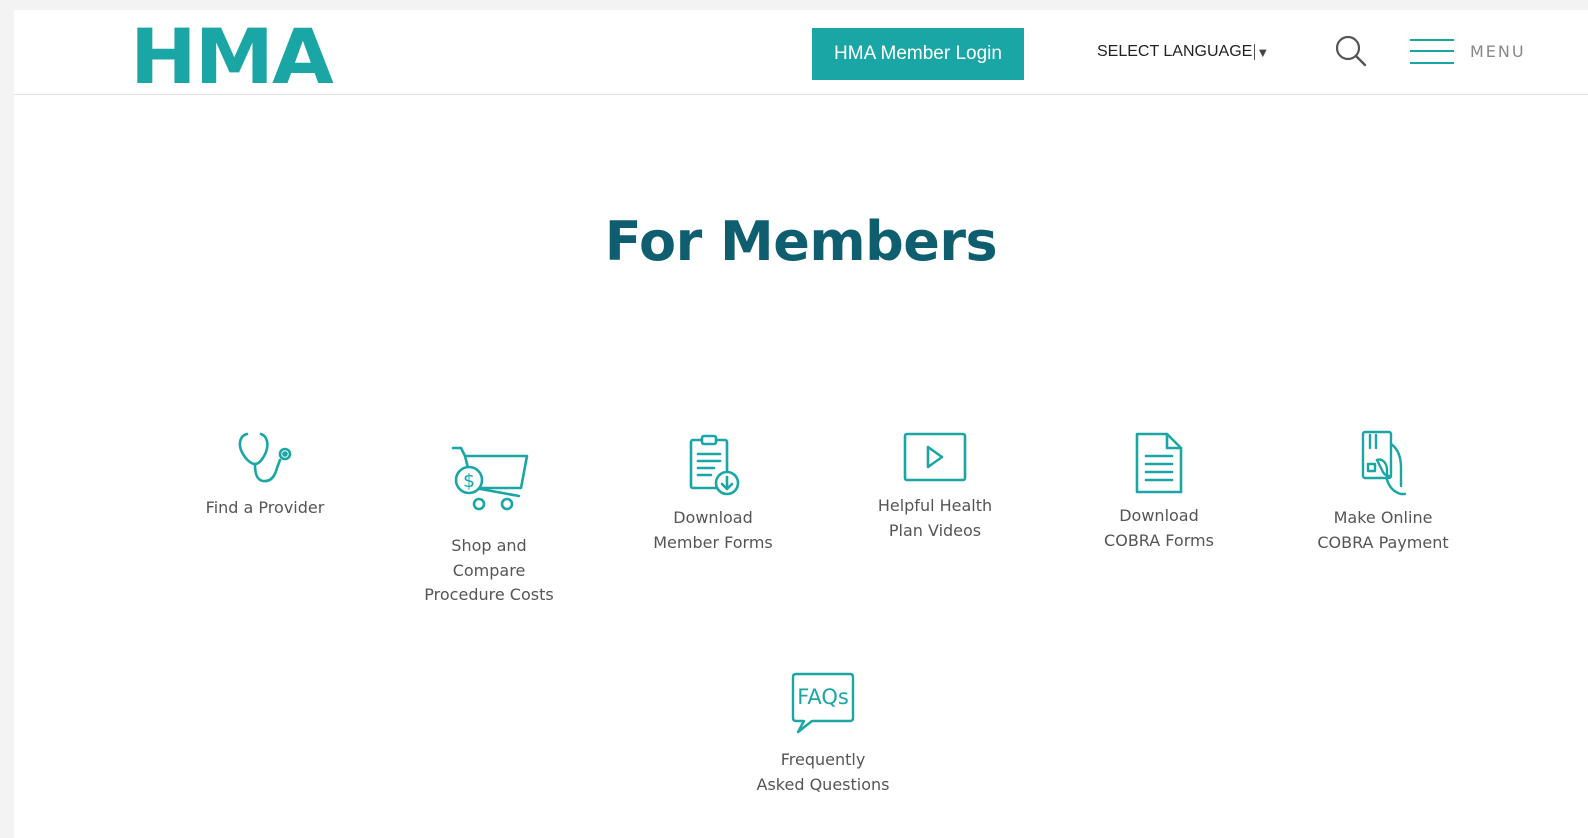 The height and width of the screenshot is (838, 1588). What do you see at coordinates (1383, 542) in the screenshot?
I see `tile-label-line: COBRA Payment` at bounding box center [1383, 542].